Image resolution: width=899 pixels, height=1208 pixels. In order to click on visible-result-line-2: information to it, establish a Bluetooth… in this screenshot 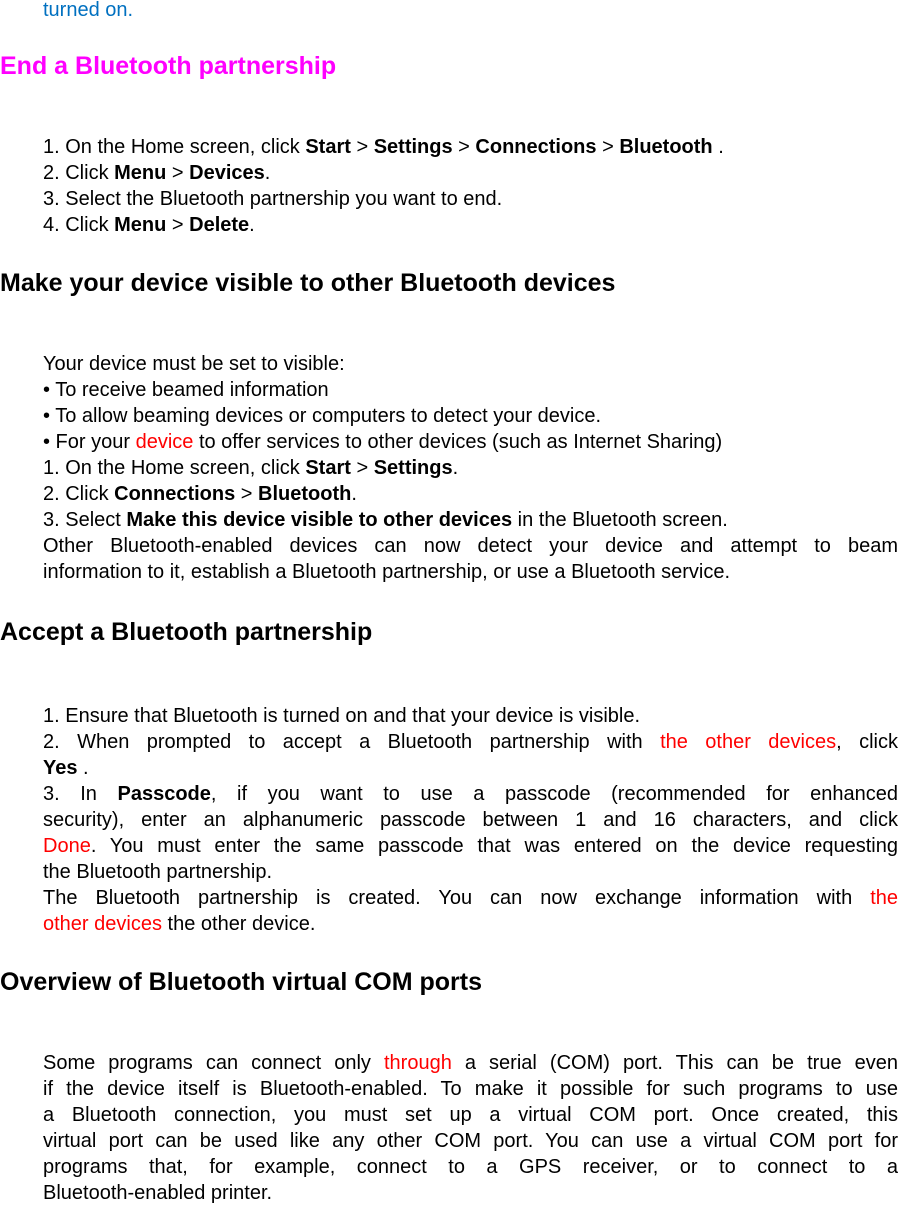, I will do `click(387, 572)`.